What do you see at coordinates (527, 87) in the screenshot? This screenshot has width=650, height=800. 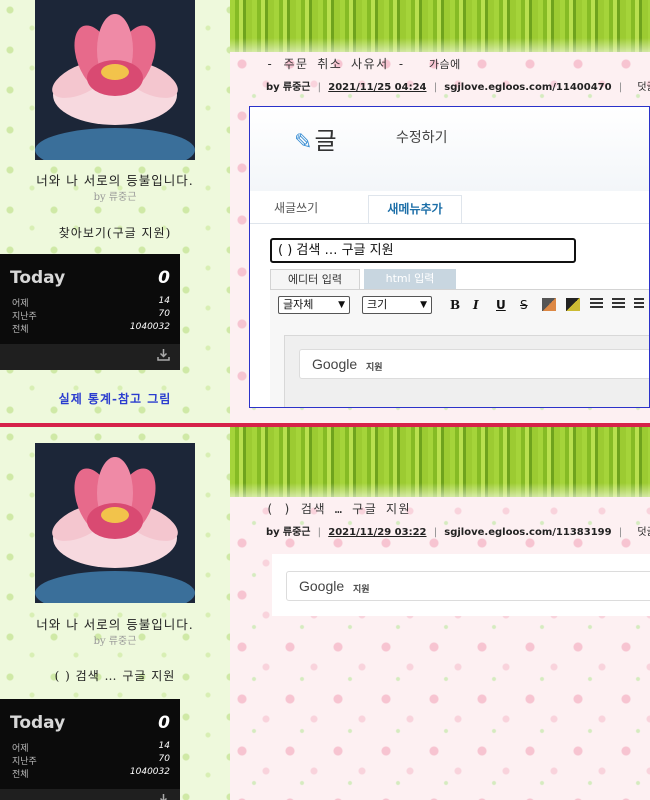 I see `meta-url: sgjlove.egloos.com/11400470` at bounding box center [527, 87].